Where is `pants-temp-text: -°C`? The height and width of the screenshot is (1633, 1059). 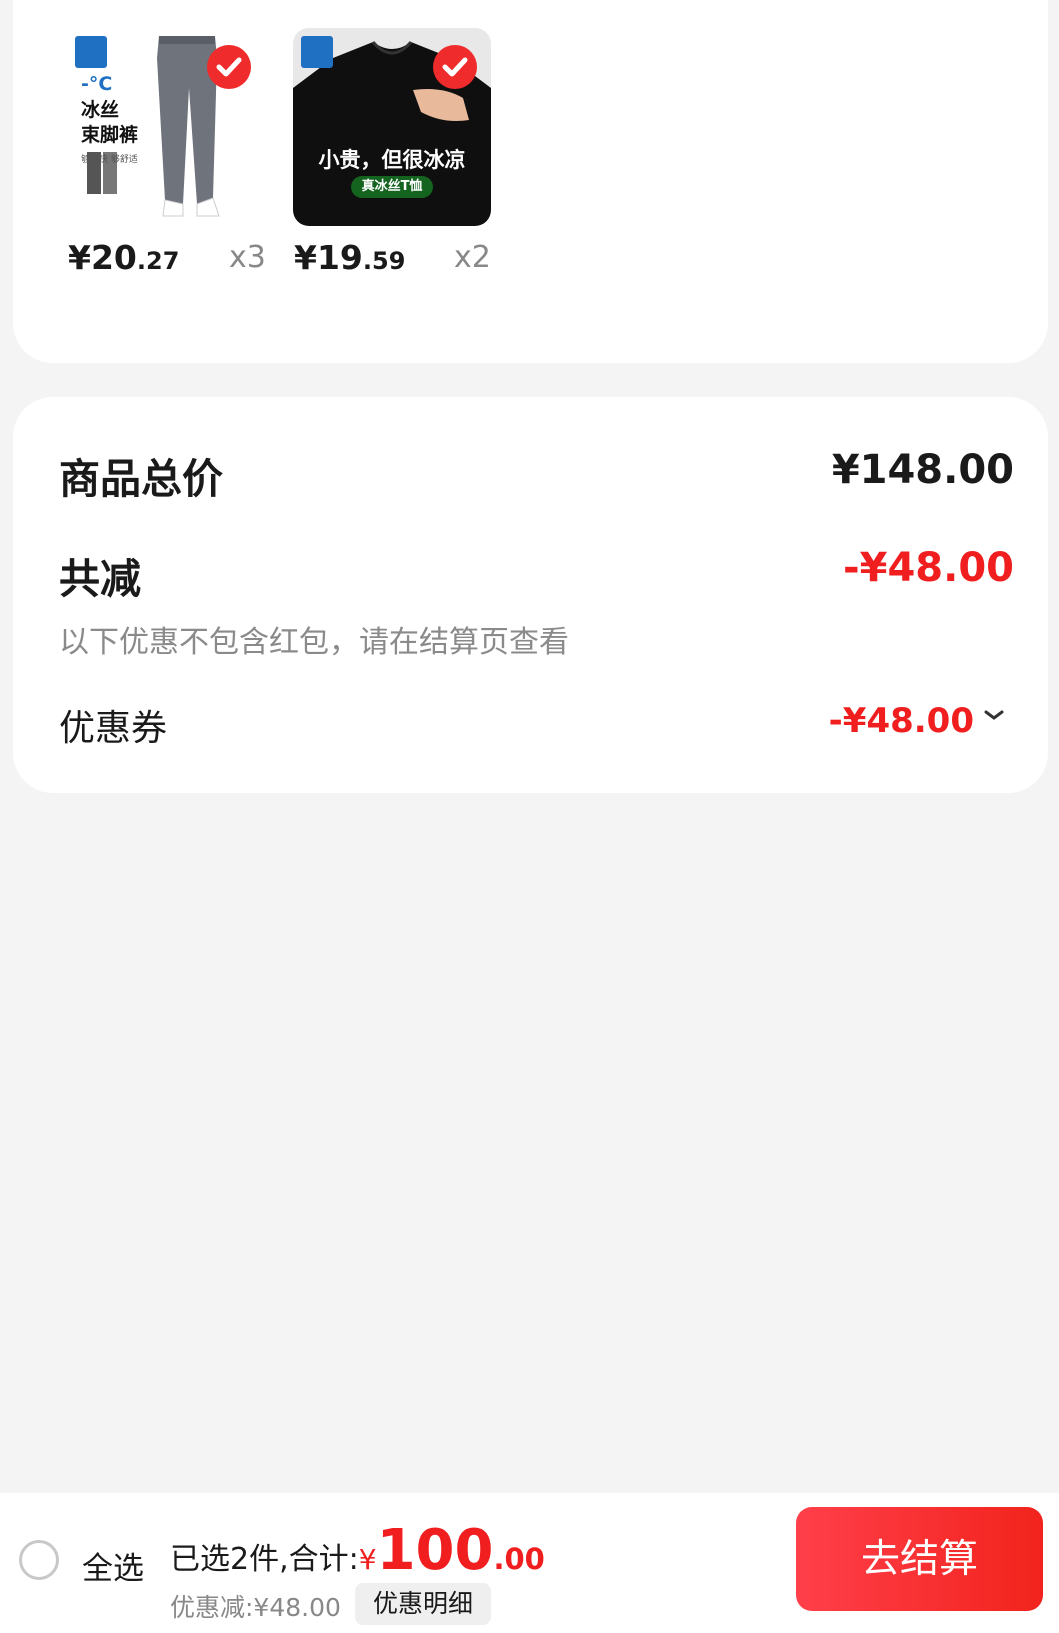 pants-temp-text: -°C is located at coordinates (97, 84).